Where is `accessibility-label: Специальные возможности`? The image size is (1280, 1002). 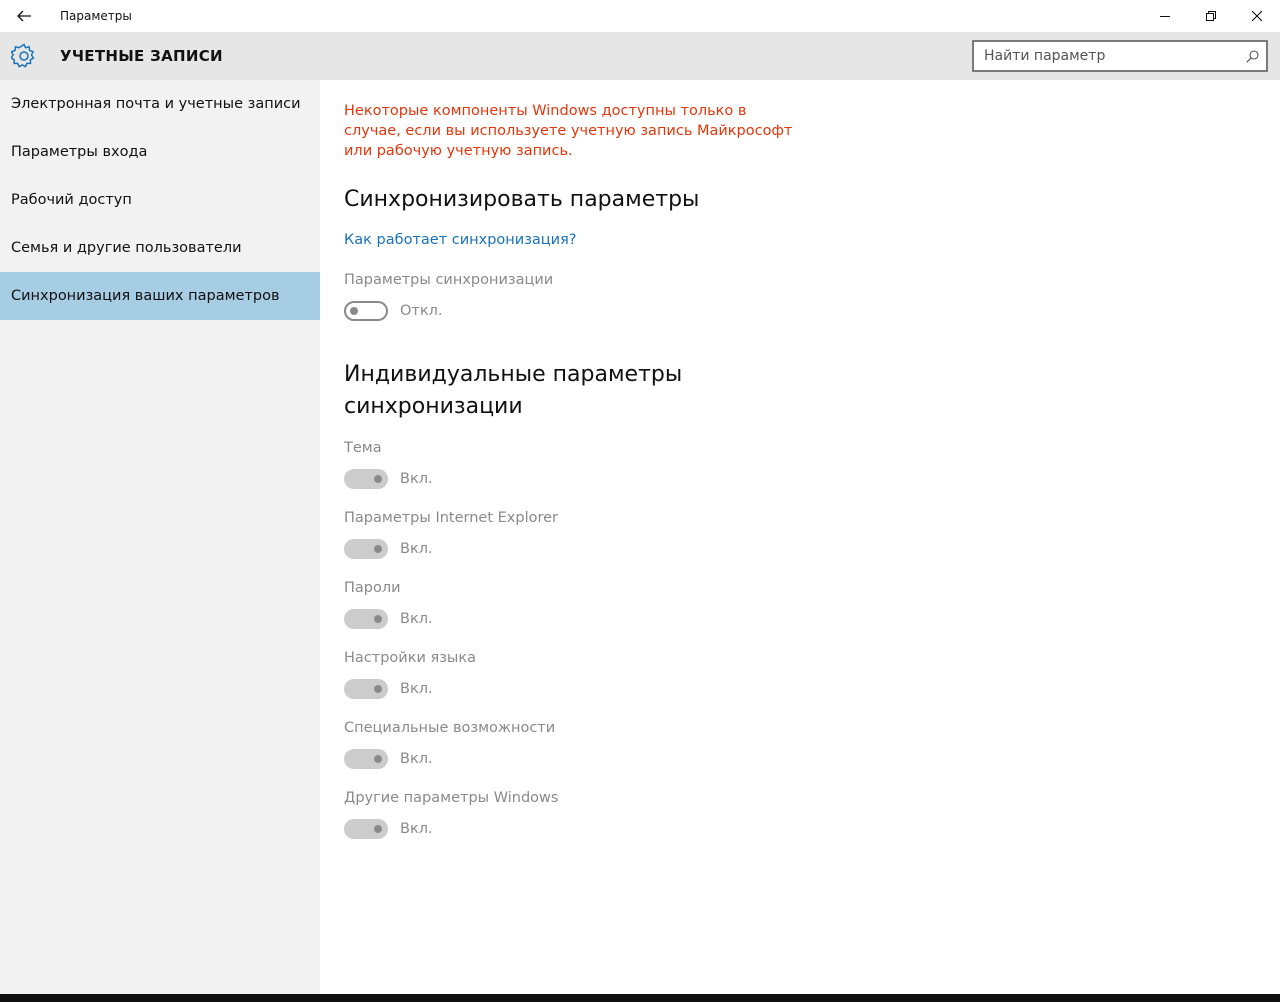
accessibility-label: Специальные возможности is located at coordinates (450, 728).